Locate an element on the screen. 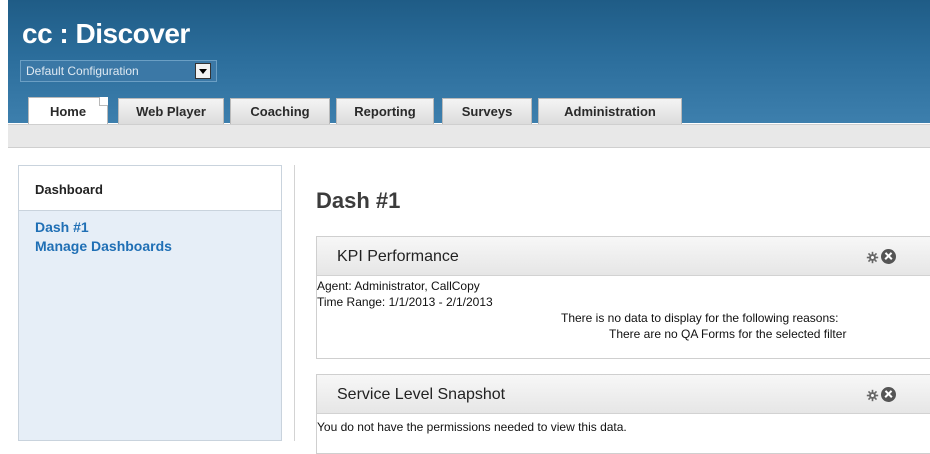 This screenshot has height=454, width=930. configuration-select: Default Configuration is located at coordinates (118, 71).